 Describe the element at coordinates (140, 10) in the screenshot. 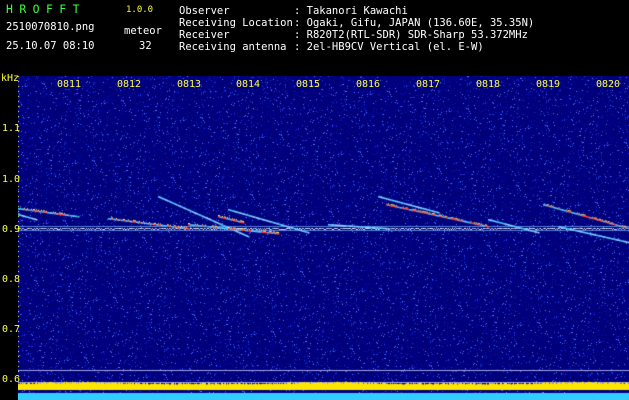

I see `app-version: 1.0.0` at that location.